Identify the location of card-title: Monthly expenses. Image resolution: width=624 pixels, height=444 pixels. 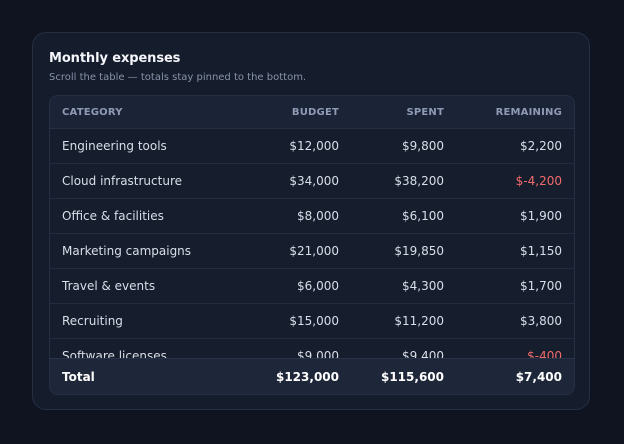
(115, 58).